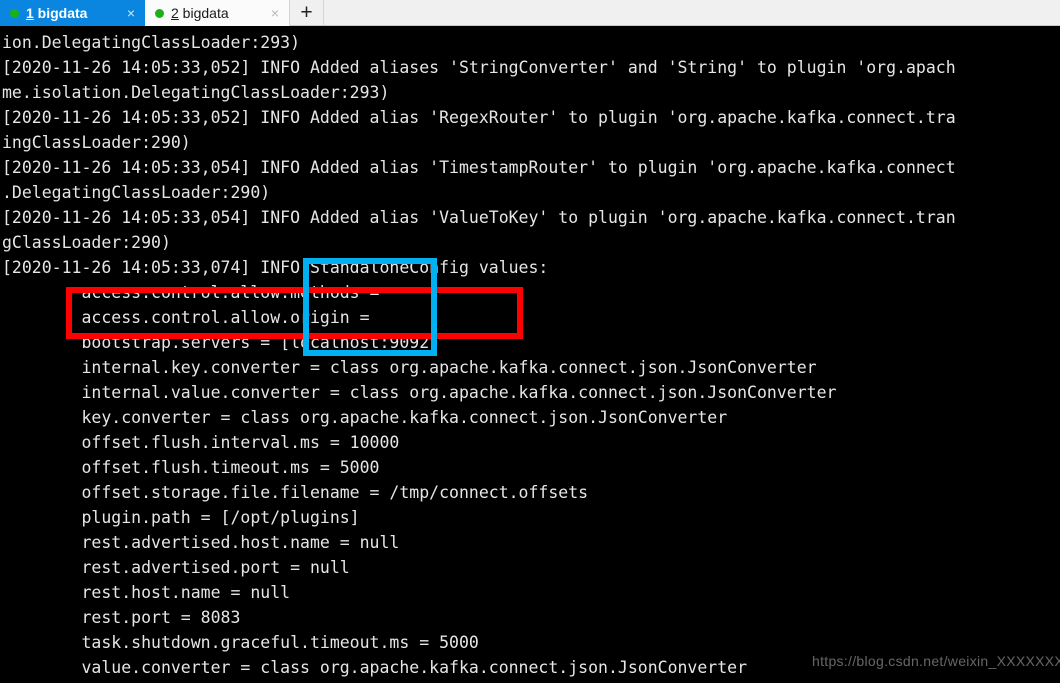 The width and height of the screenshot is (1060, 683). Describe the element at coordinates (191, 292) in the screenshot. I see `terminal-line: access.control.allow.methods =` at that location.